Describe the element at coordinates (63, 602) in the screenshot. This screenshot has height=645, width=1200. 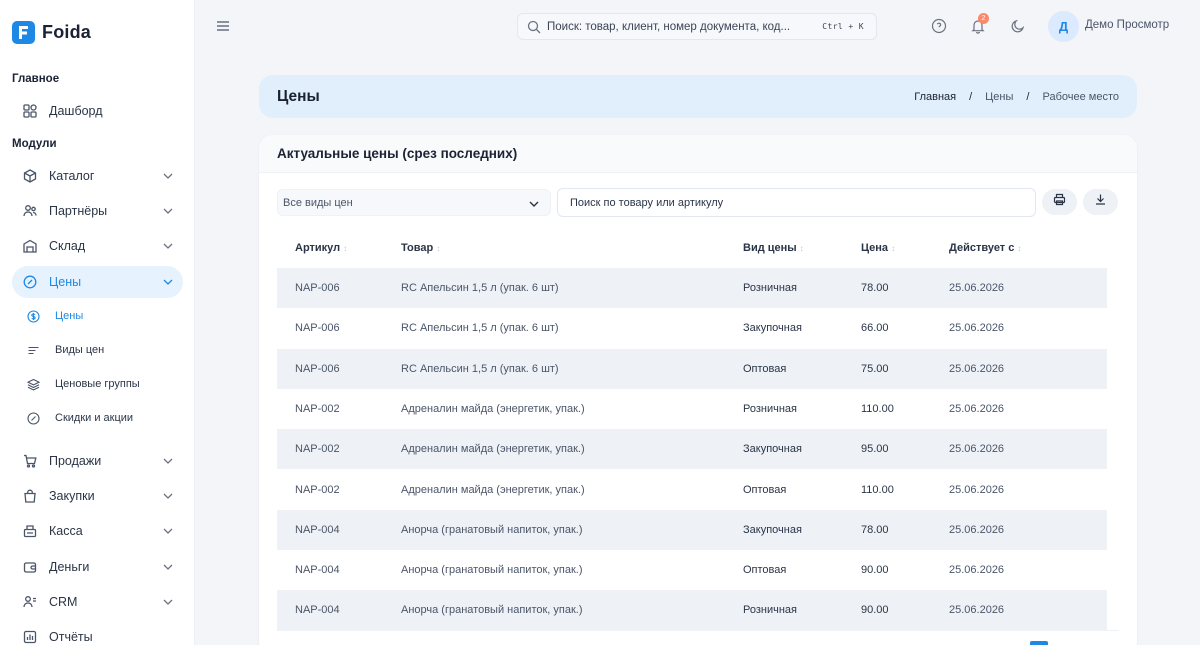
I see `sidebar-item-label: CRM` at that location.